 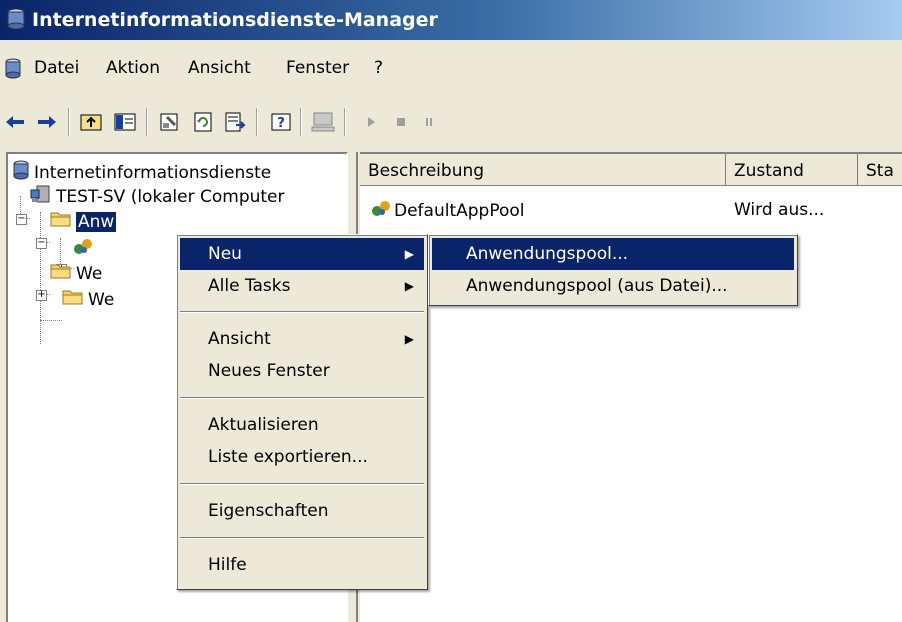 What do you see at coordinates (317, 68) in the screenshot?
I see `menu-fenster: Fenster` at bounding box center [317, 68].